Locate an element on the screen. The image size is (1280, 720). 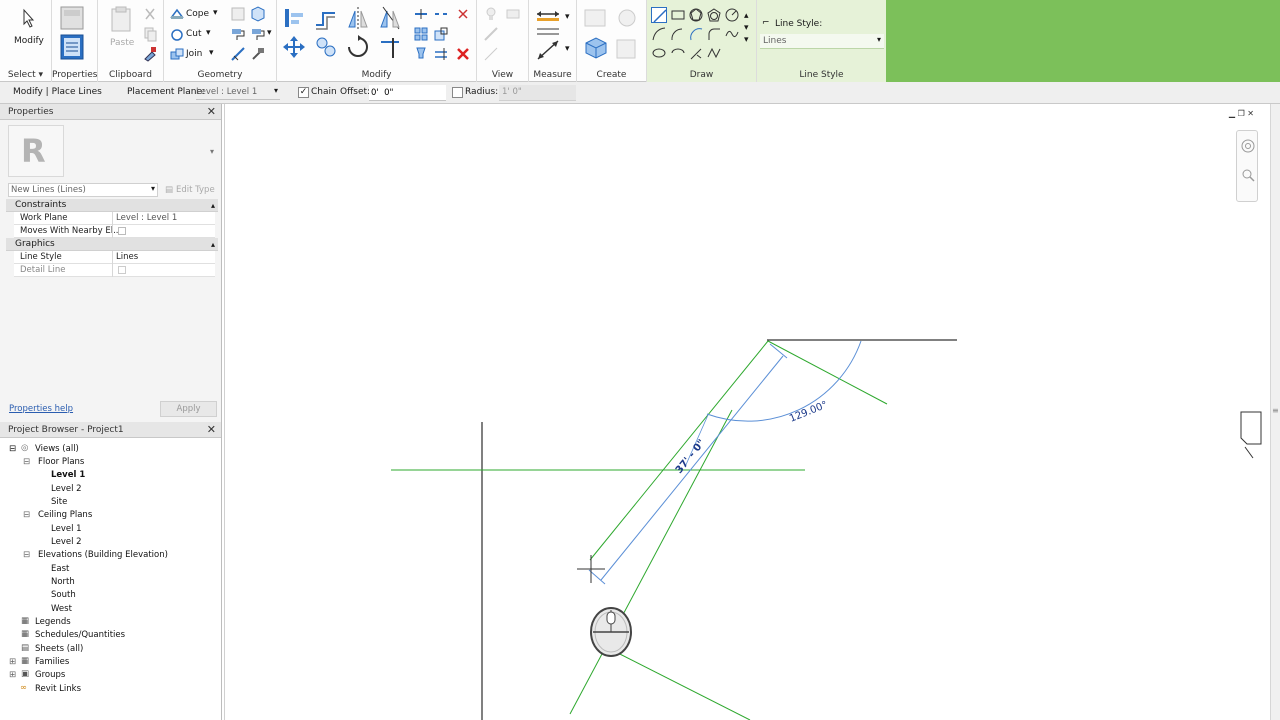
create-group-icon is located at coordinates (596, 47).